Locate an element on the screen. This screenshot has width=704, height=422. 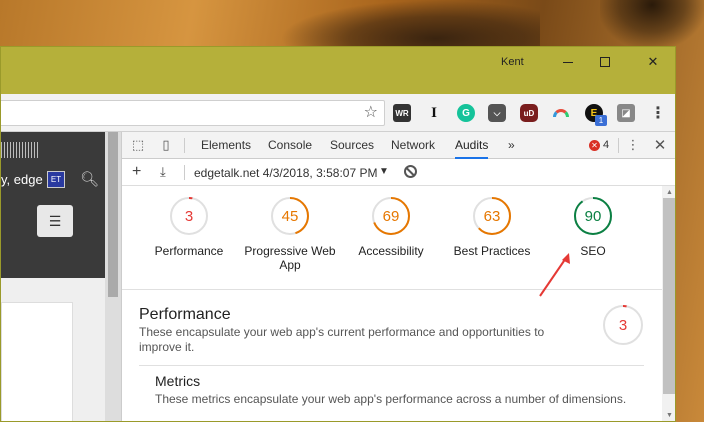
gauge-ring: 63 is located at coordinates (492, 216).